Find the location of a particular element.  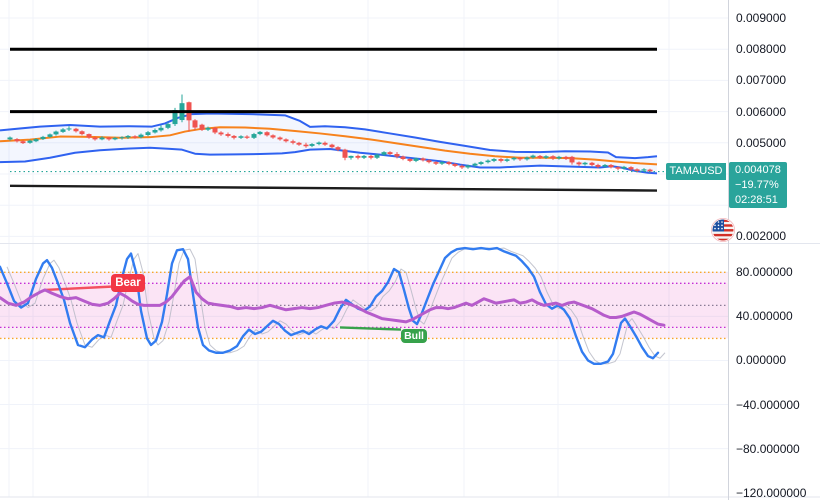

oscillator-tick-label: −80.000000 is located at coordinates (768, 448).